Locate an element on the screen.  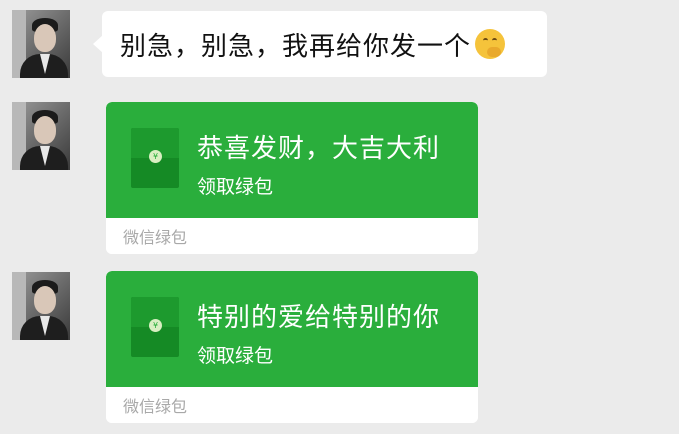
thinking-face-emoji-icon is located at coordinates (490, 44).